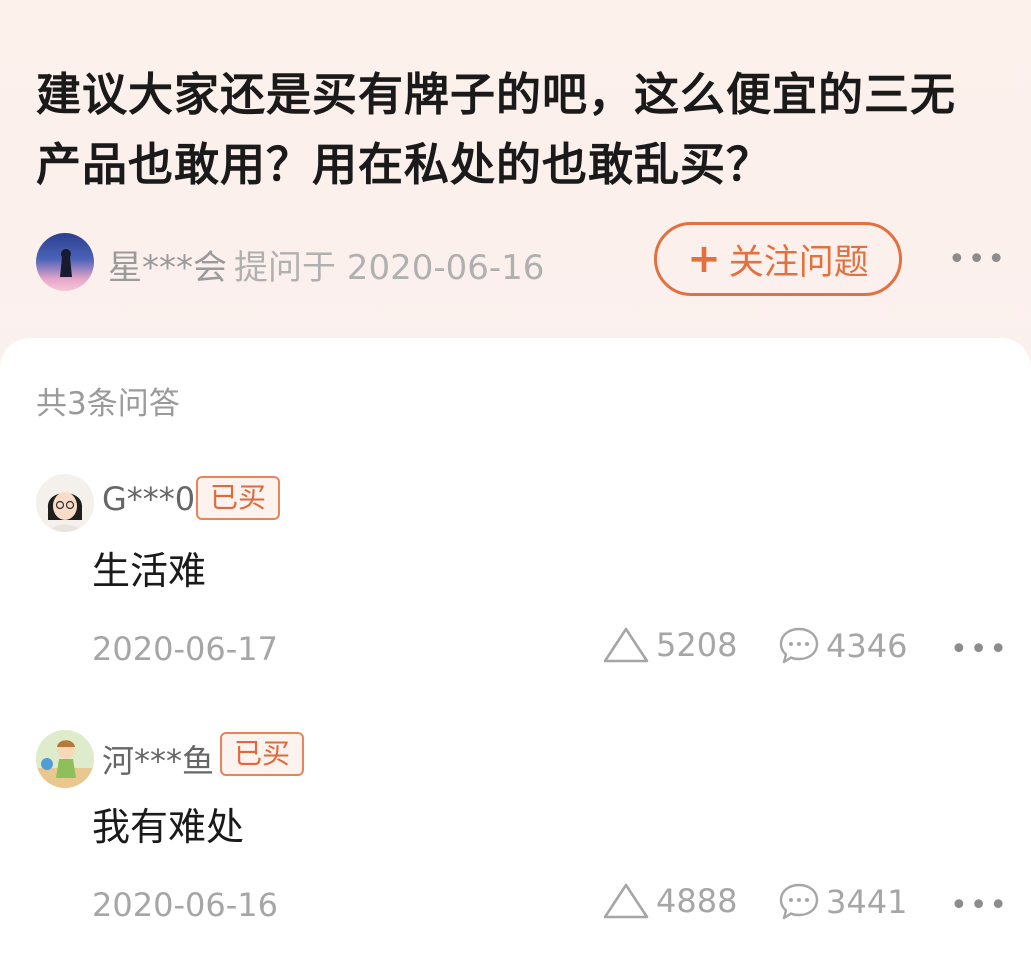 The width and height of the screenshot is (1031, 966). I want to click on asker-row: 星***会 提问于 2020-06-16 + 关注问题 •••, so click(520, 259).